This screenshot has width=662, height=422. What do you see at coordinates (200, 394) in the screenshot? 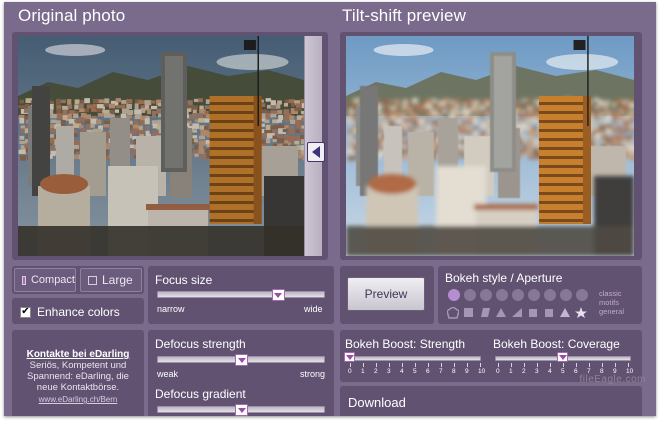
I see `defocus-gradient-label: Defocus gradient` at bounding box center [200, 394].